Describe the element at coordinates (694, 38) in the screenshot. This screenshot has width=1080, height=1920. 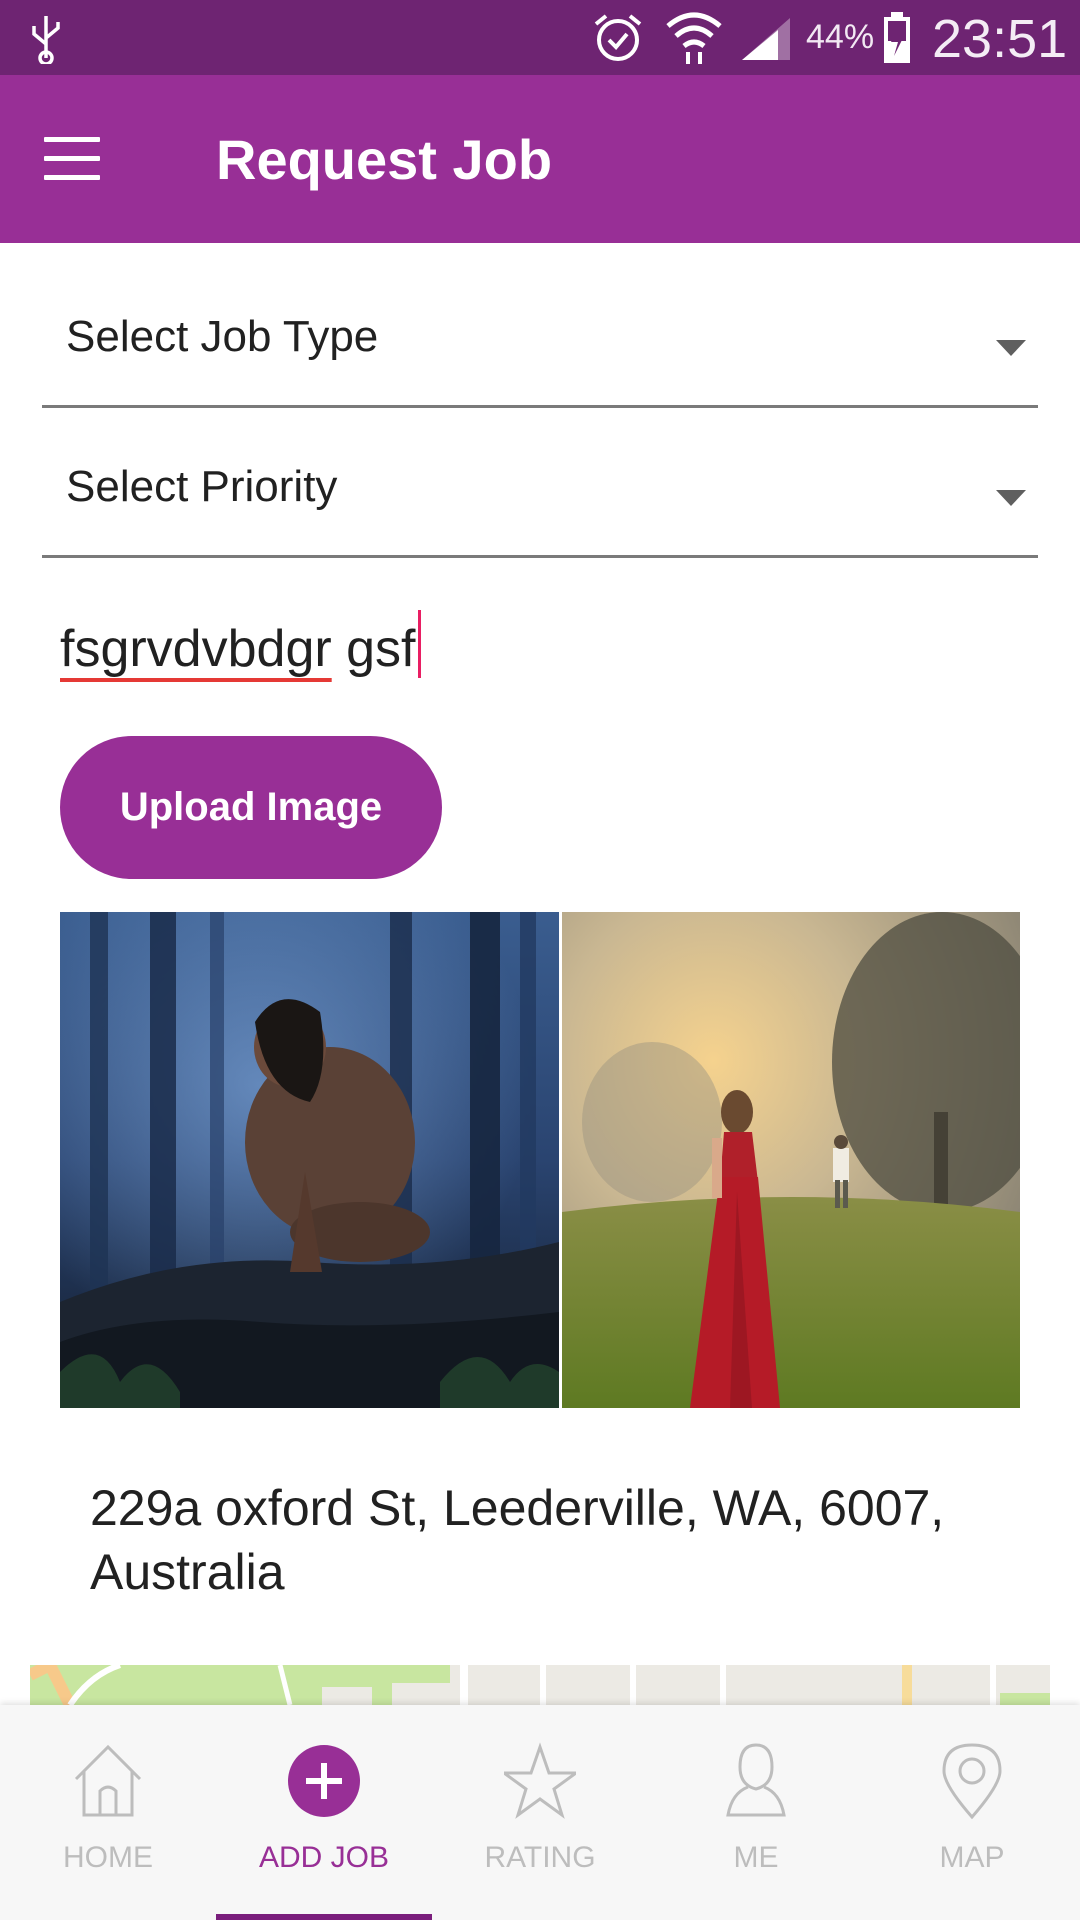
I see `wifi-icon` at that location.